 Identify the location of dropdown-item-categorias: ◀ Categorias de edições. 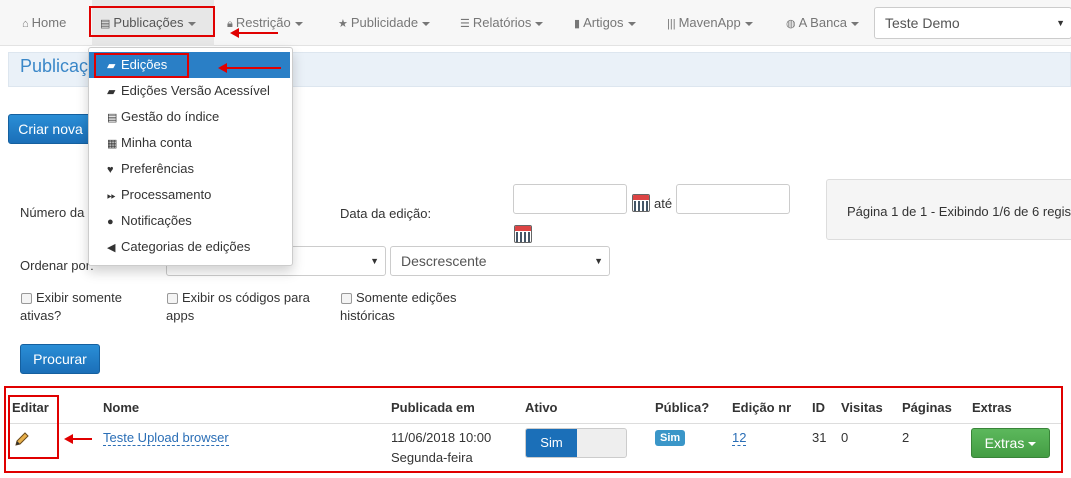
(189, 247).